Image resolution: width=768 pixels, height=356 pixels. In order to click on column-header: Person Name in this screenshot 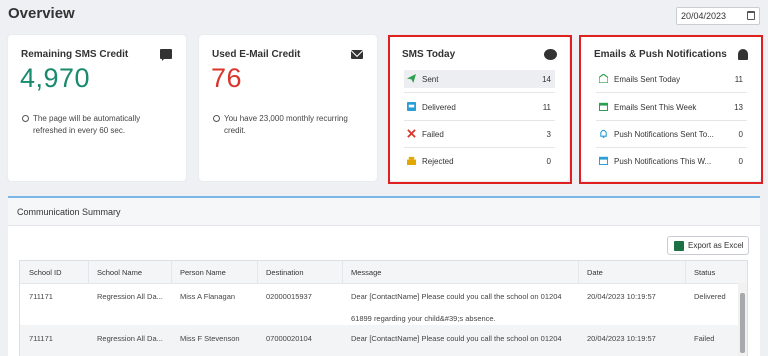, I will do `click(214, 272)`.